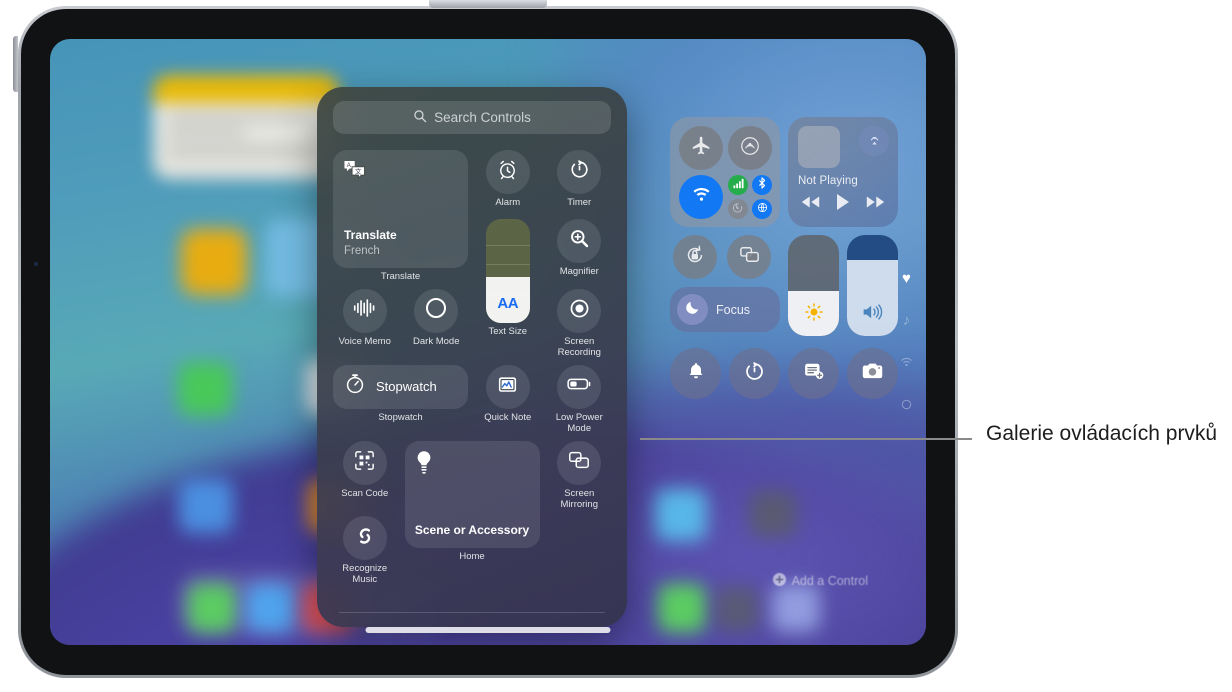  I want to click on gallery-item-screen-recording: Screen Recording, so click(580, 323).